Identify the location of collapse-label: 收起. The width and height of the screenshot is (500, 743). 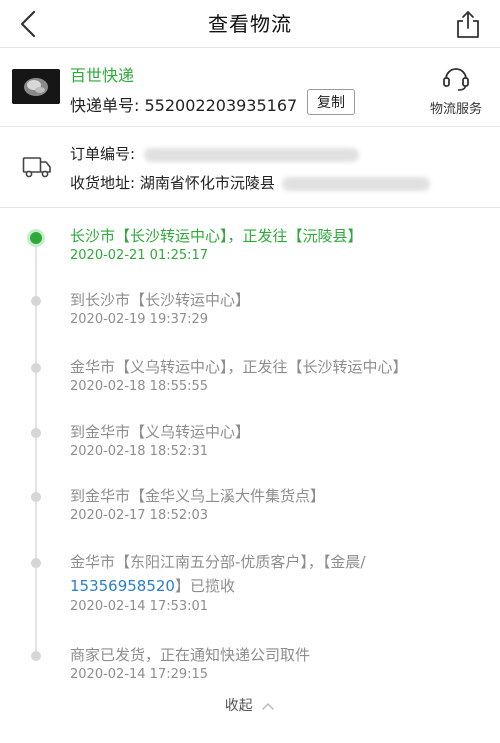
(238, 706).